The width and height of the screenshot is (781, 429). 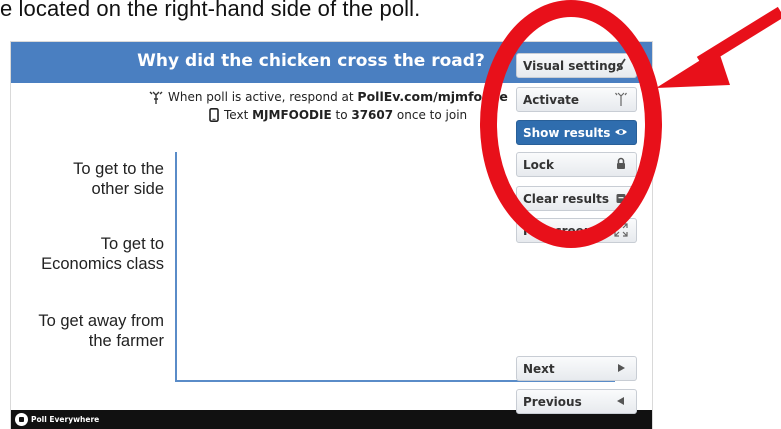 I want to click on text-suffix: once to join, so click(x=430, y=115).